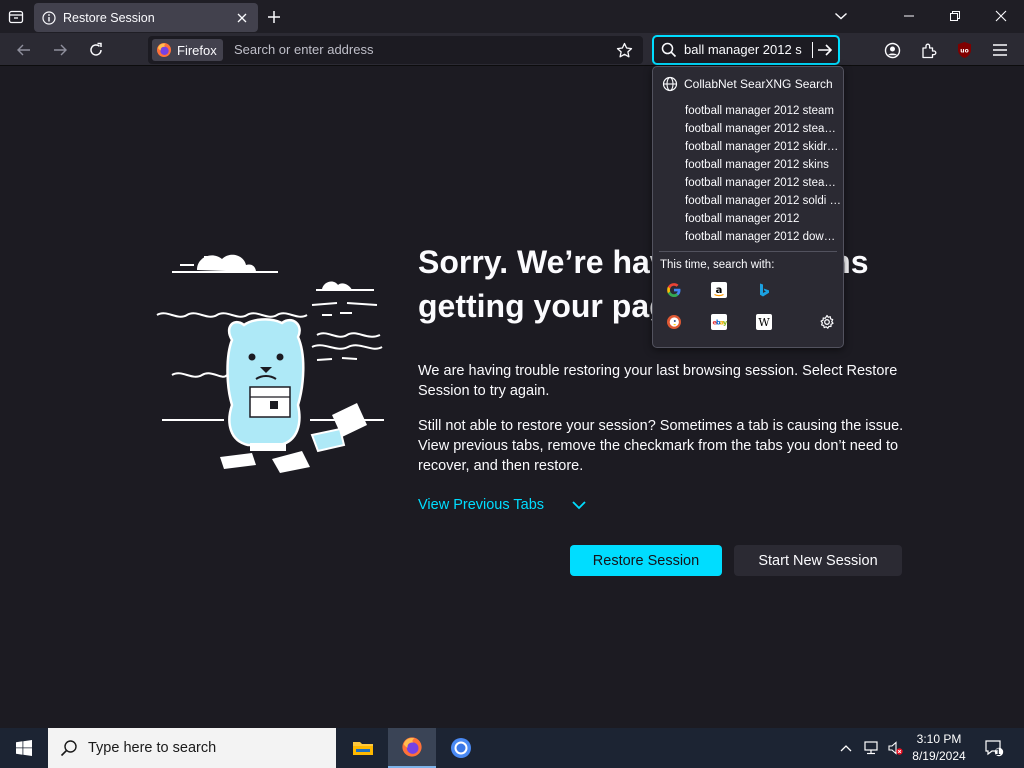  Describe the element at coordinates (395, 50) in the screenshot. I see `url-bar: Firefox Search or enter address` at that location.